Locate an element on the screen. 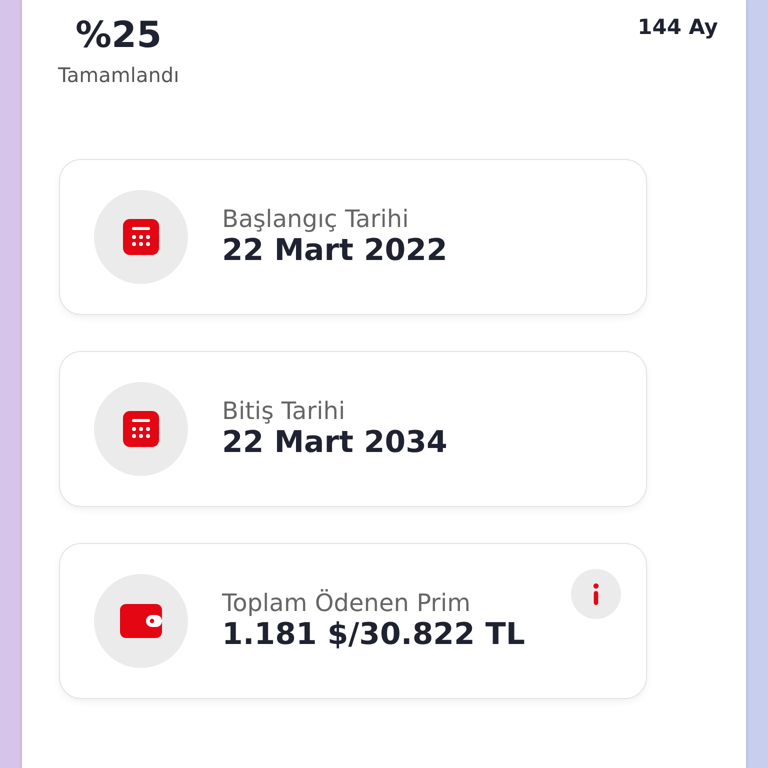  info-icon is located at coordinates (596, 594).